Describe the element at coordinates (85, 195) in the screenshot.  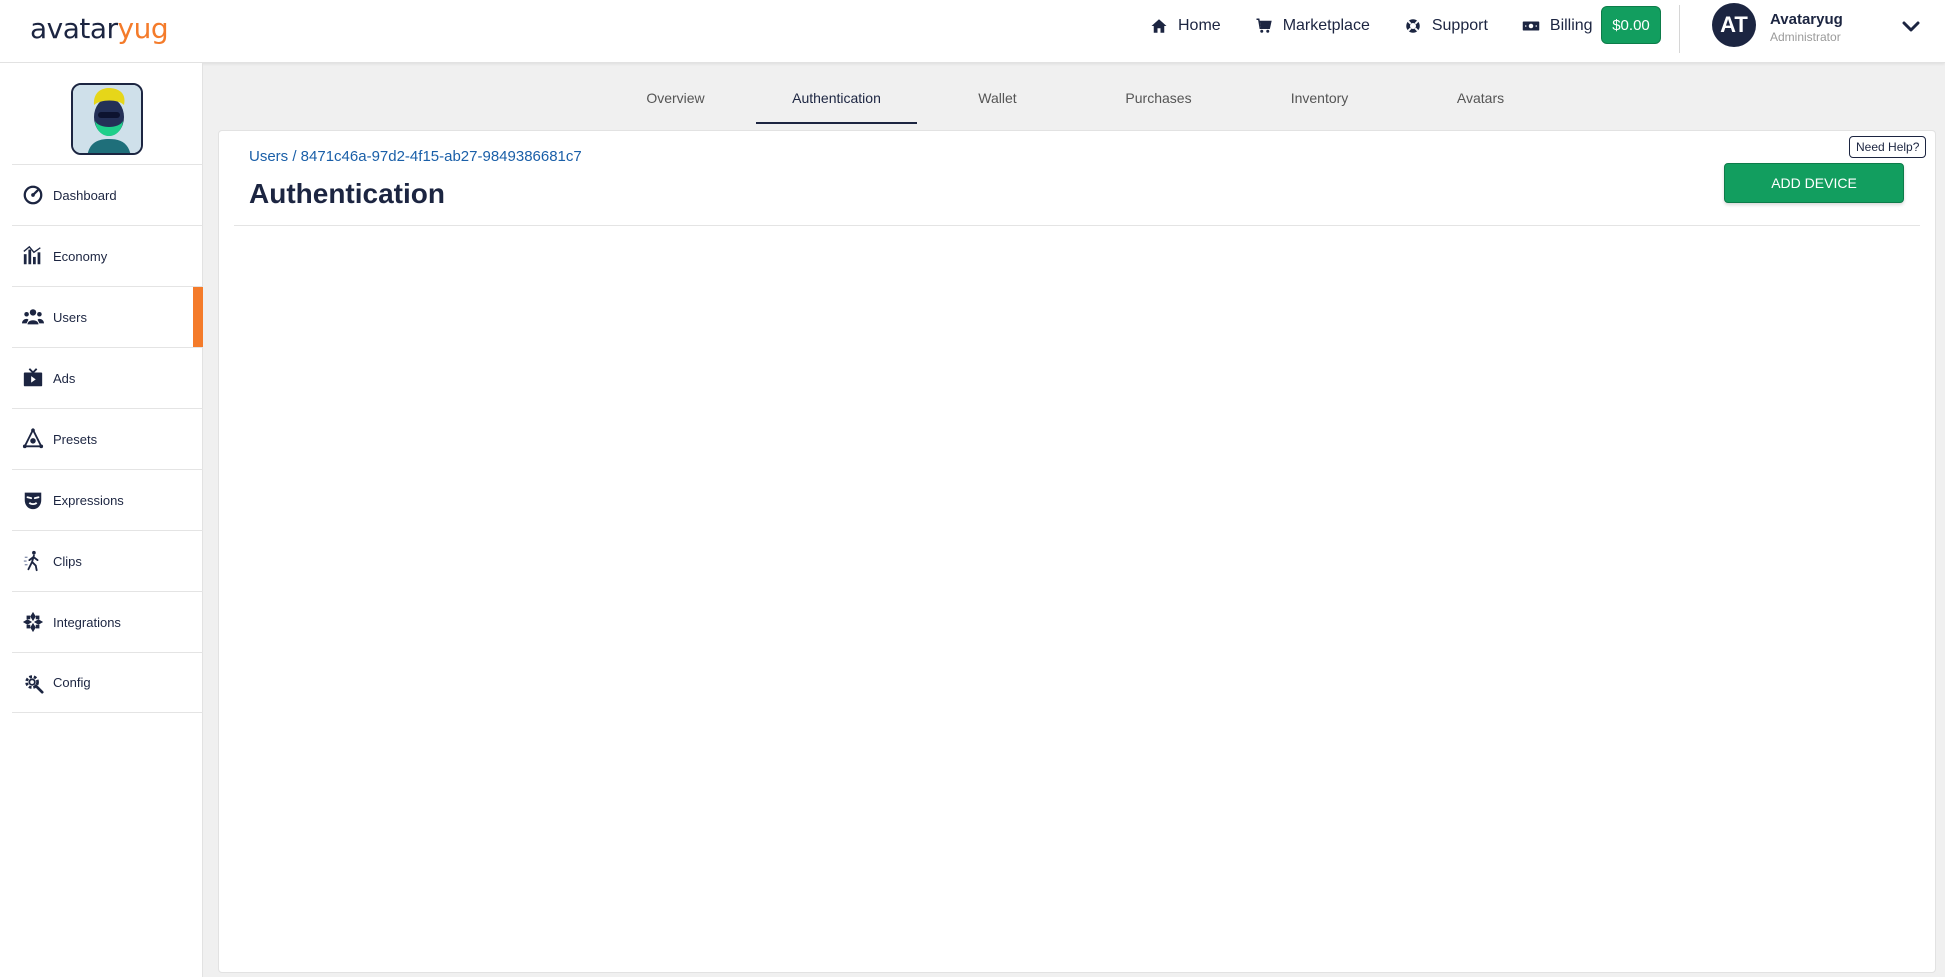
I see `sidebar-item-label: Dashboard` at that location.